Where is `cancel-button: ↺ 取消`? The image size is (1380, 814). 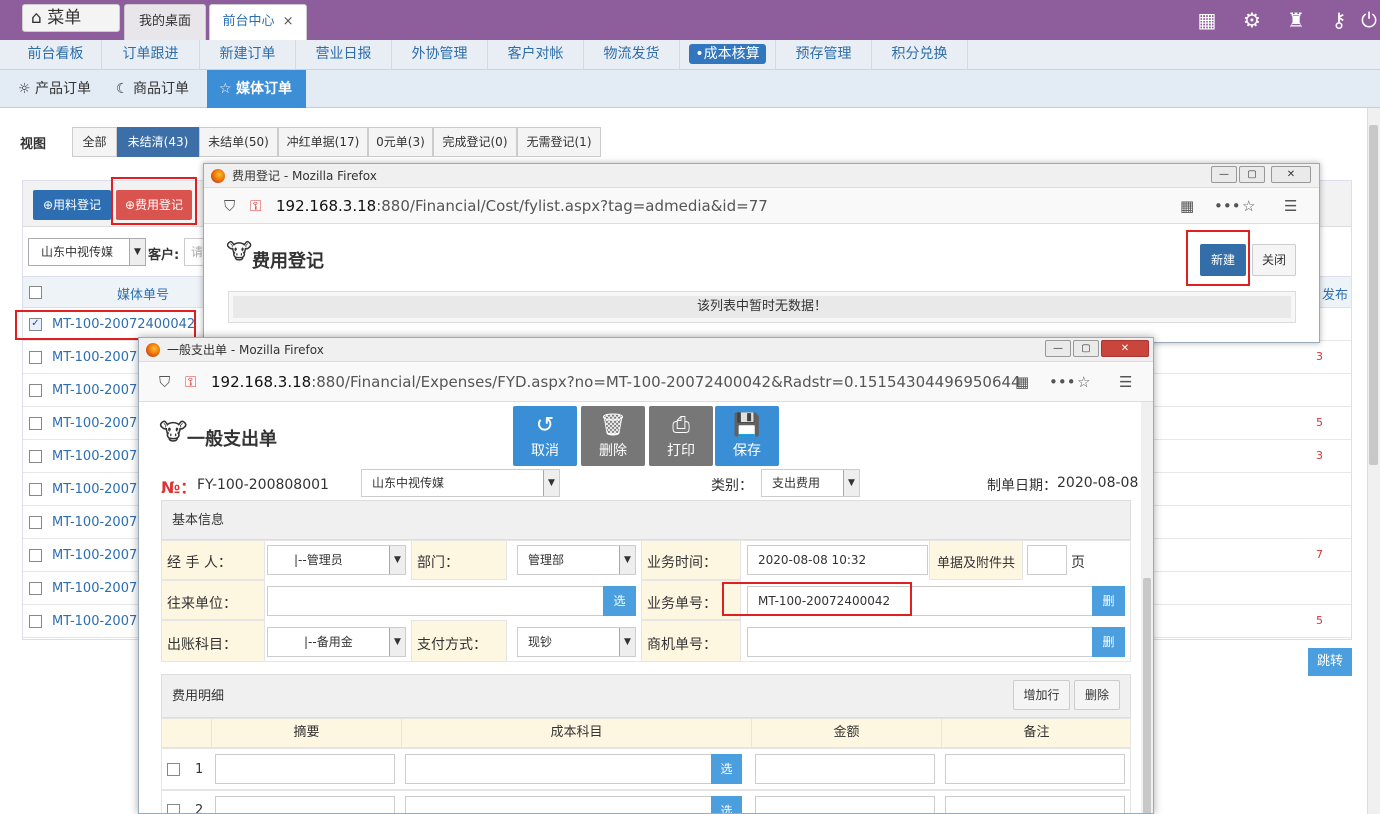 cancel-button: ↺ 取消 is located at coordinates (545, 436).